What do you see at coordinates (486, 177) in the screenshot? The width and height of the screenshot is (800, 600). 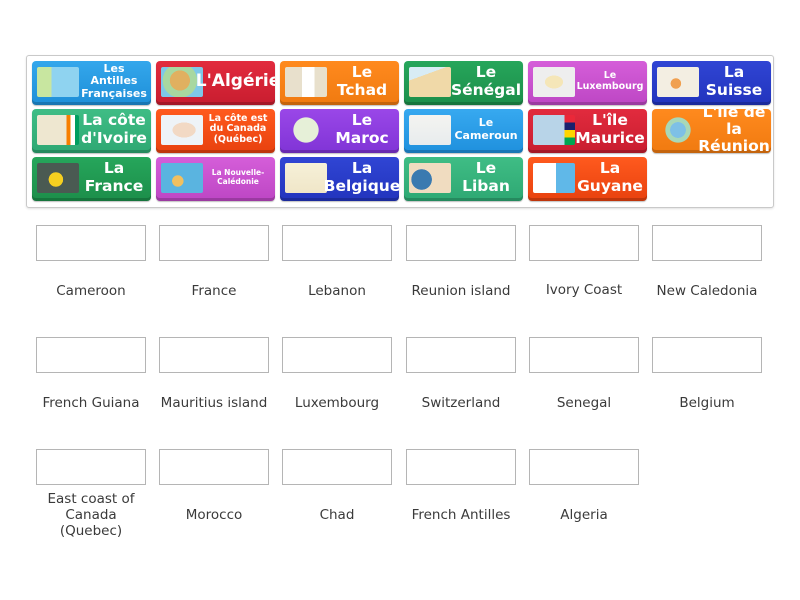 I see `tile-label: Le Liban` at bounding box center [486, 177].